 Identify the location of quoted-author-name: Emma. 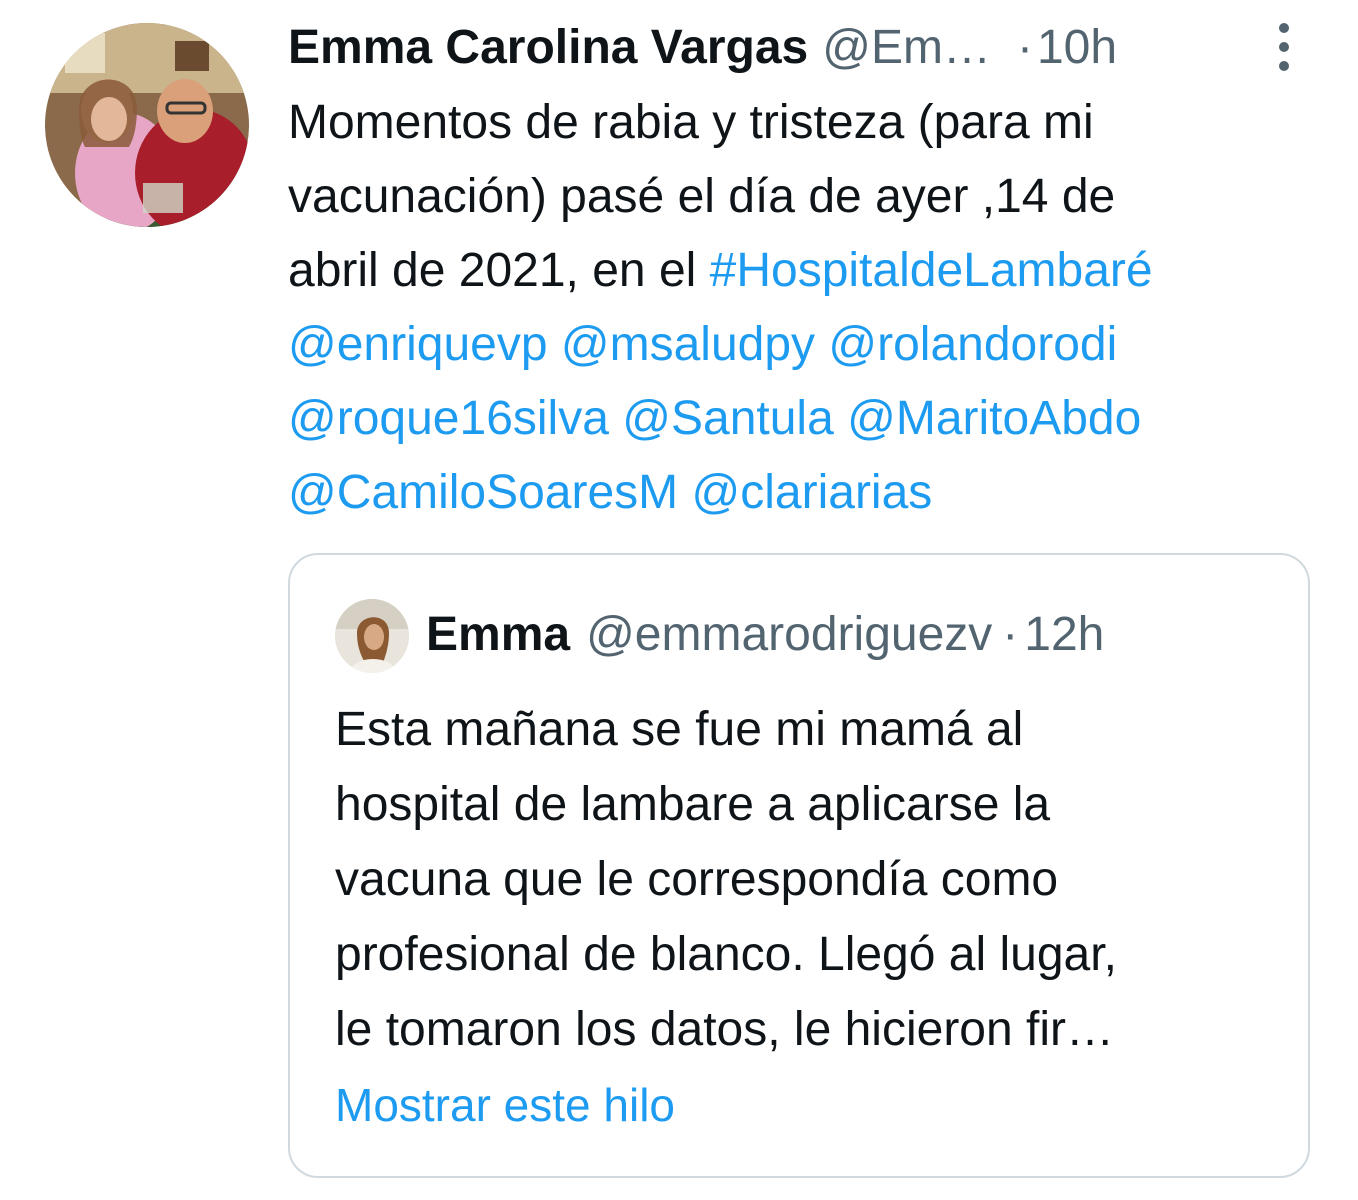
(498, 634).